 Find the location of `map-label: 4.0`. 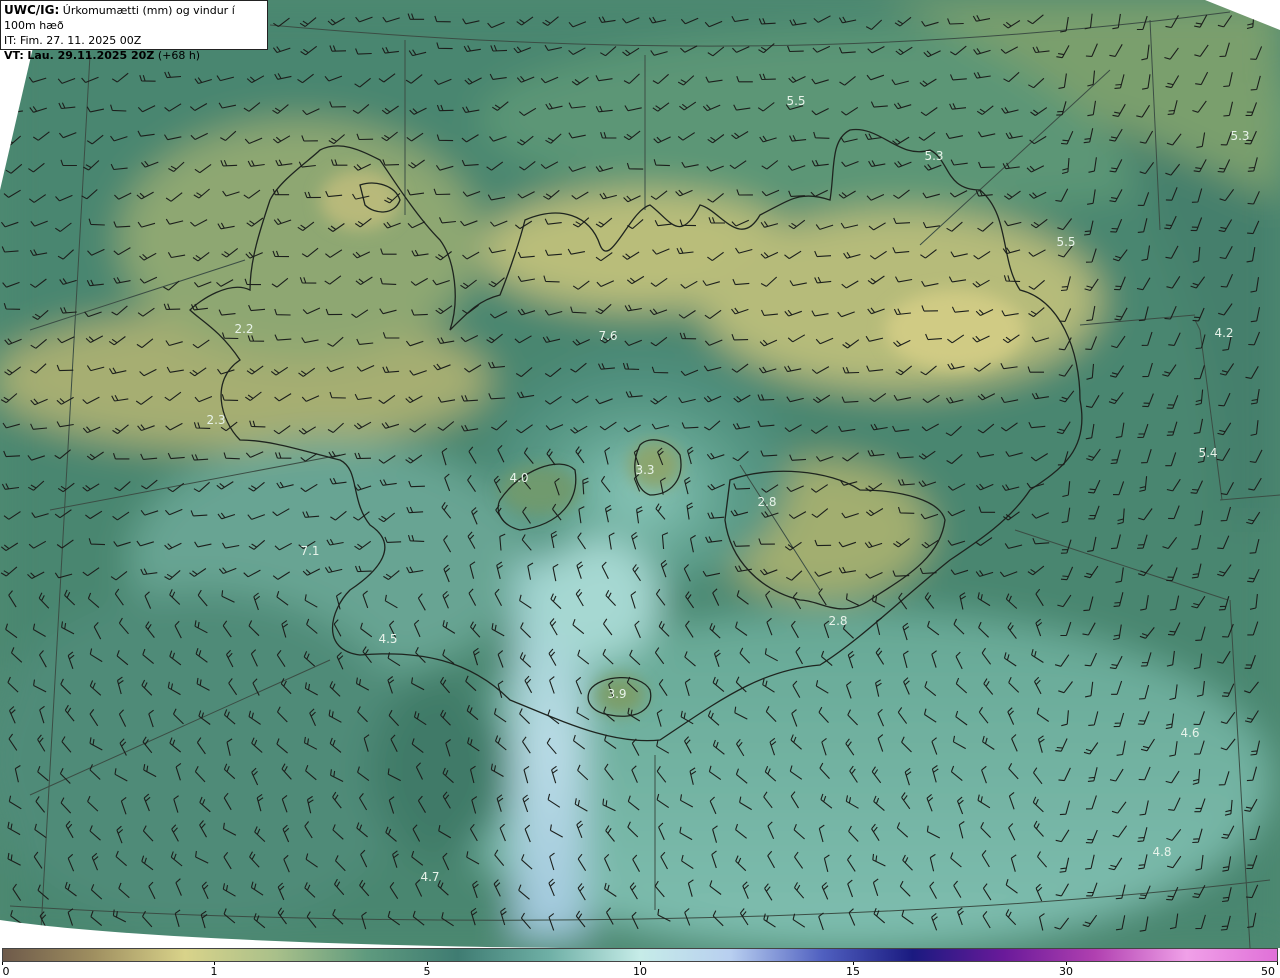

map-label: 4.0 is located at coordinates (518, 478).